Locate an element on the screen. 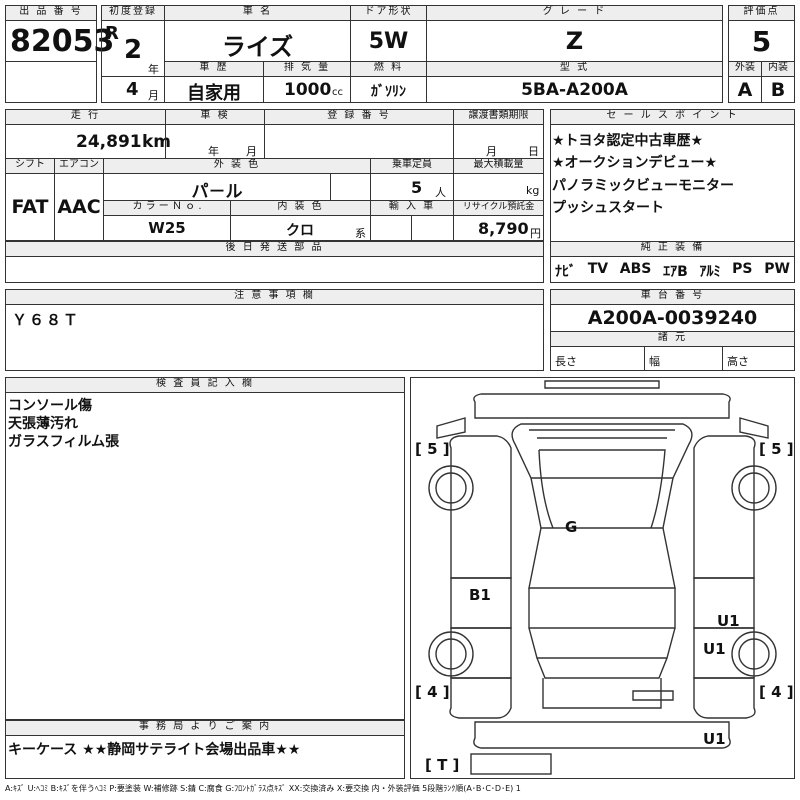  capacity-cell: 5 人 is located at coordinates (412, 187).